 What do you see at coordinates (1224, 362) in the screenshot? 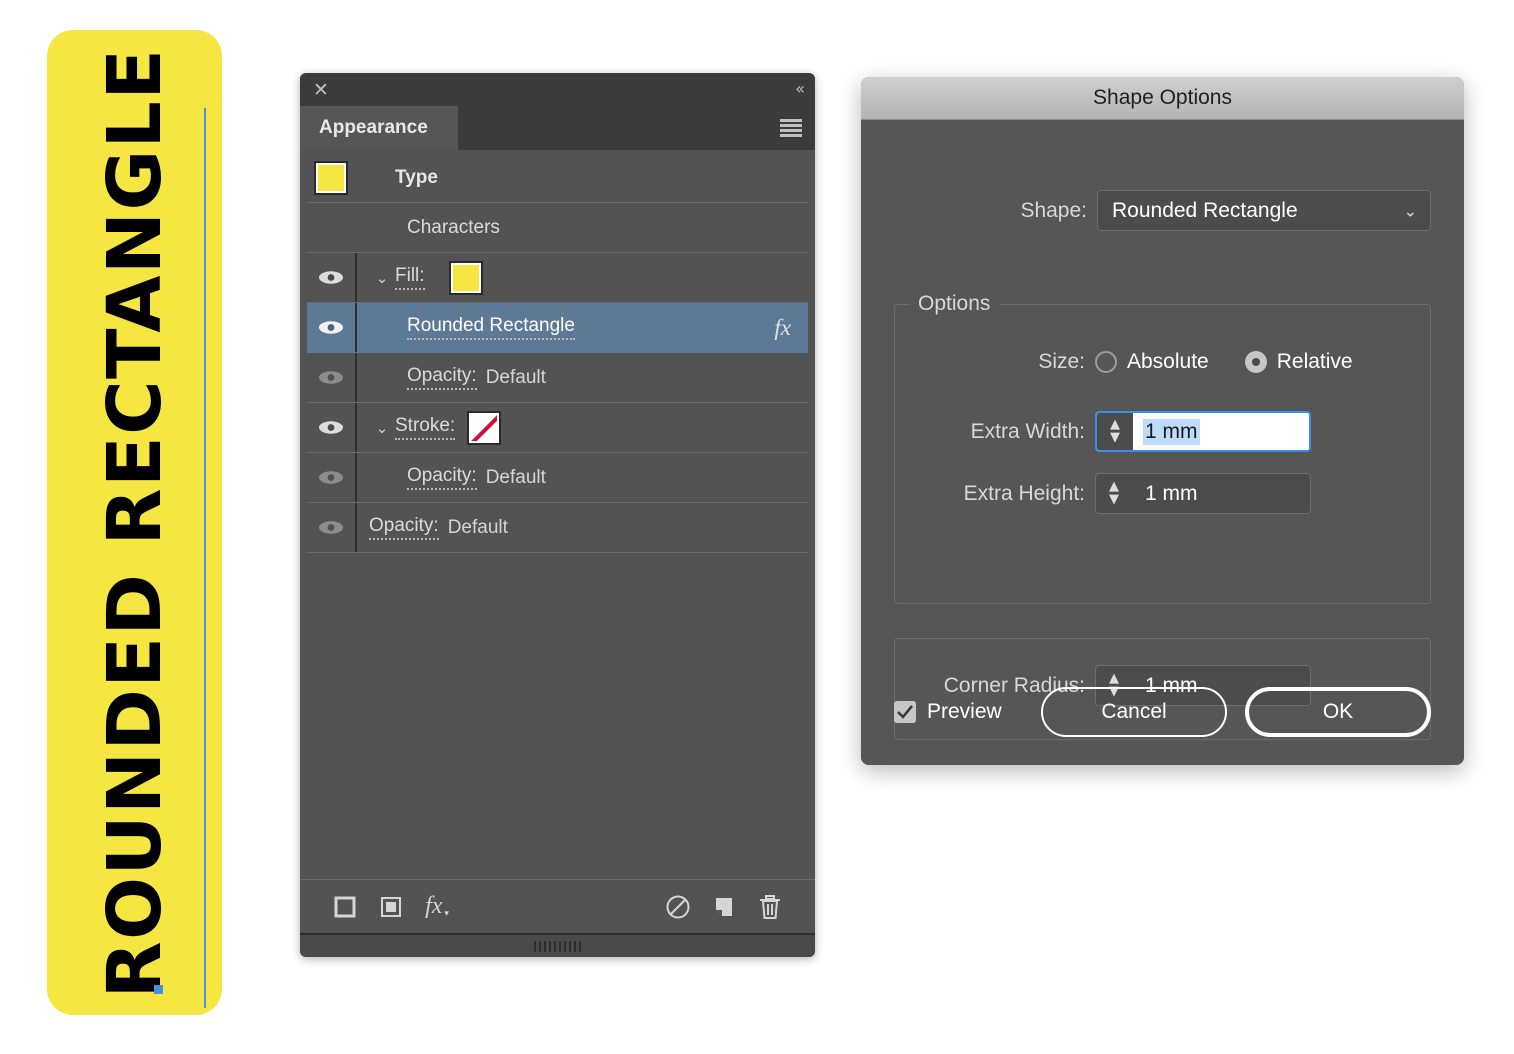
I see `size-radio-group: Absolute Relative` at bounding box center [1224, 362].